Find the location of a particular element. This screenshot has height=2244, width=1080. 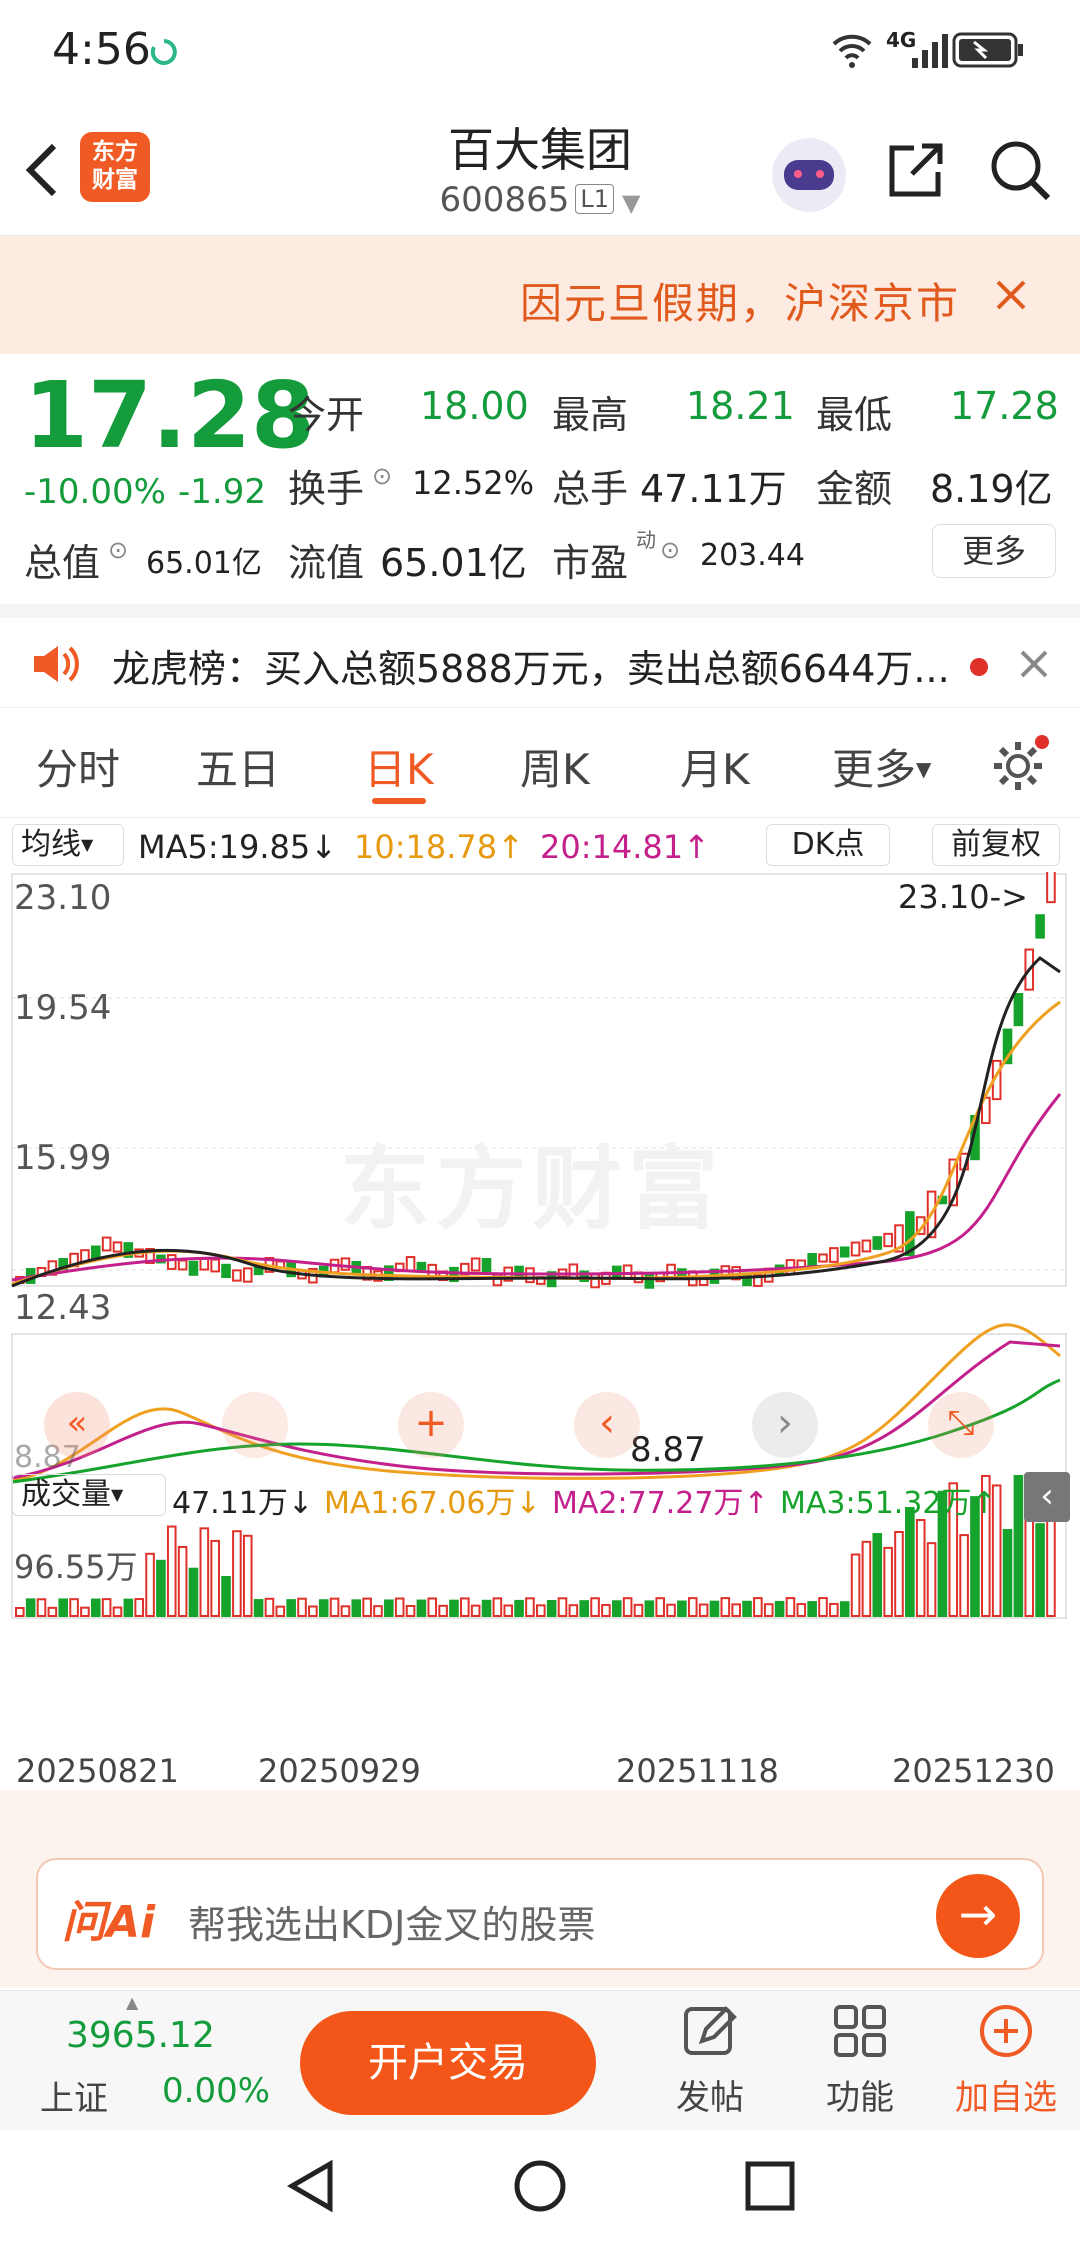

scroll-right-button: › is located at coordinates (785, 1425).